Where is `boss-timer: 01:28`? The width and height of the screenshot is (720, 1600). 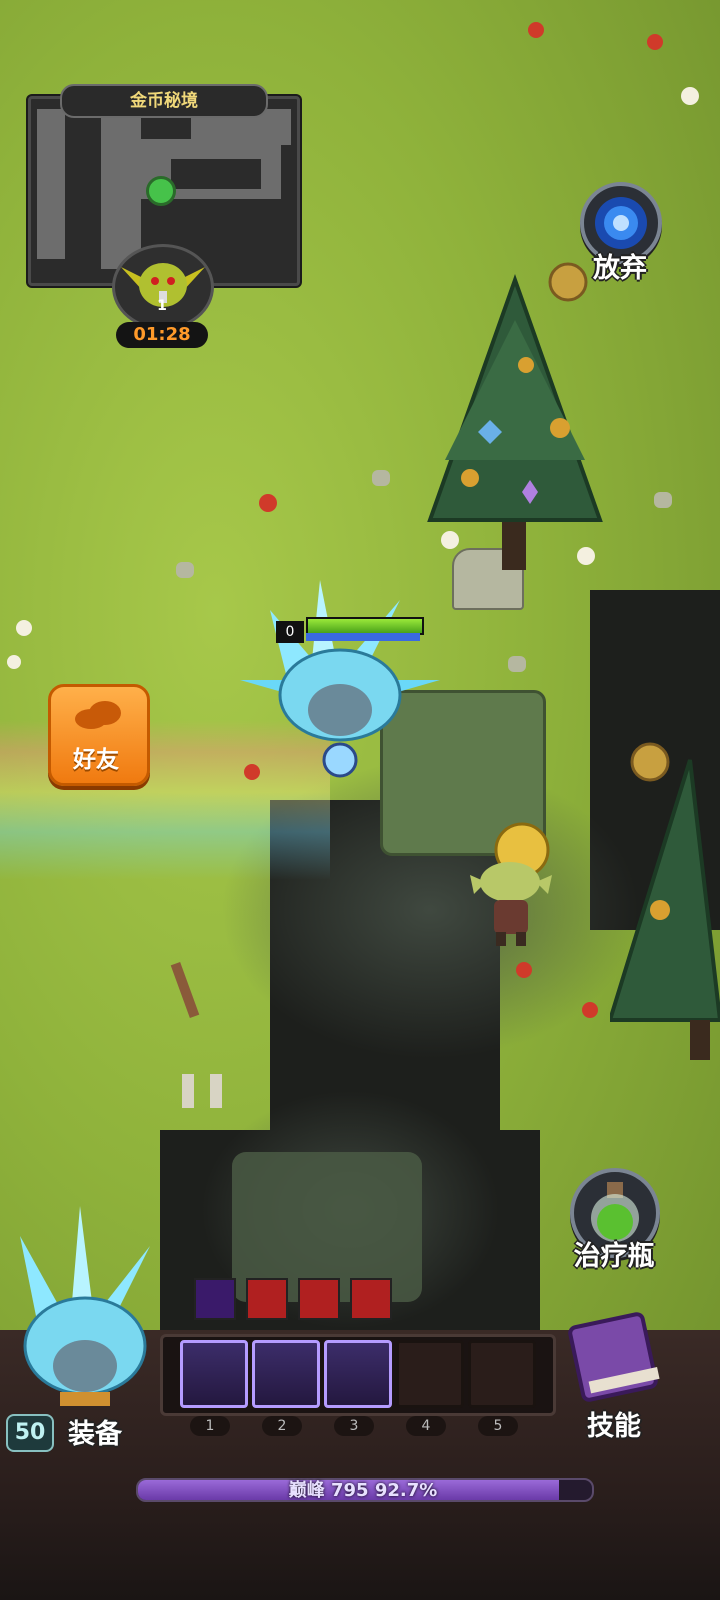 boss-timer: 01:28 is located at coordinates (162, 335).